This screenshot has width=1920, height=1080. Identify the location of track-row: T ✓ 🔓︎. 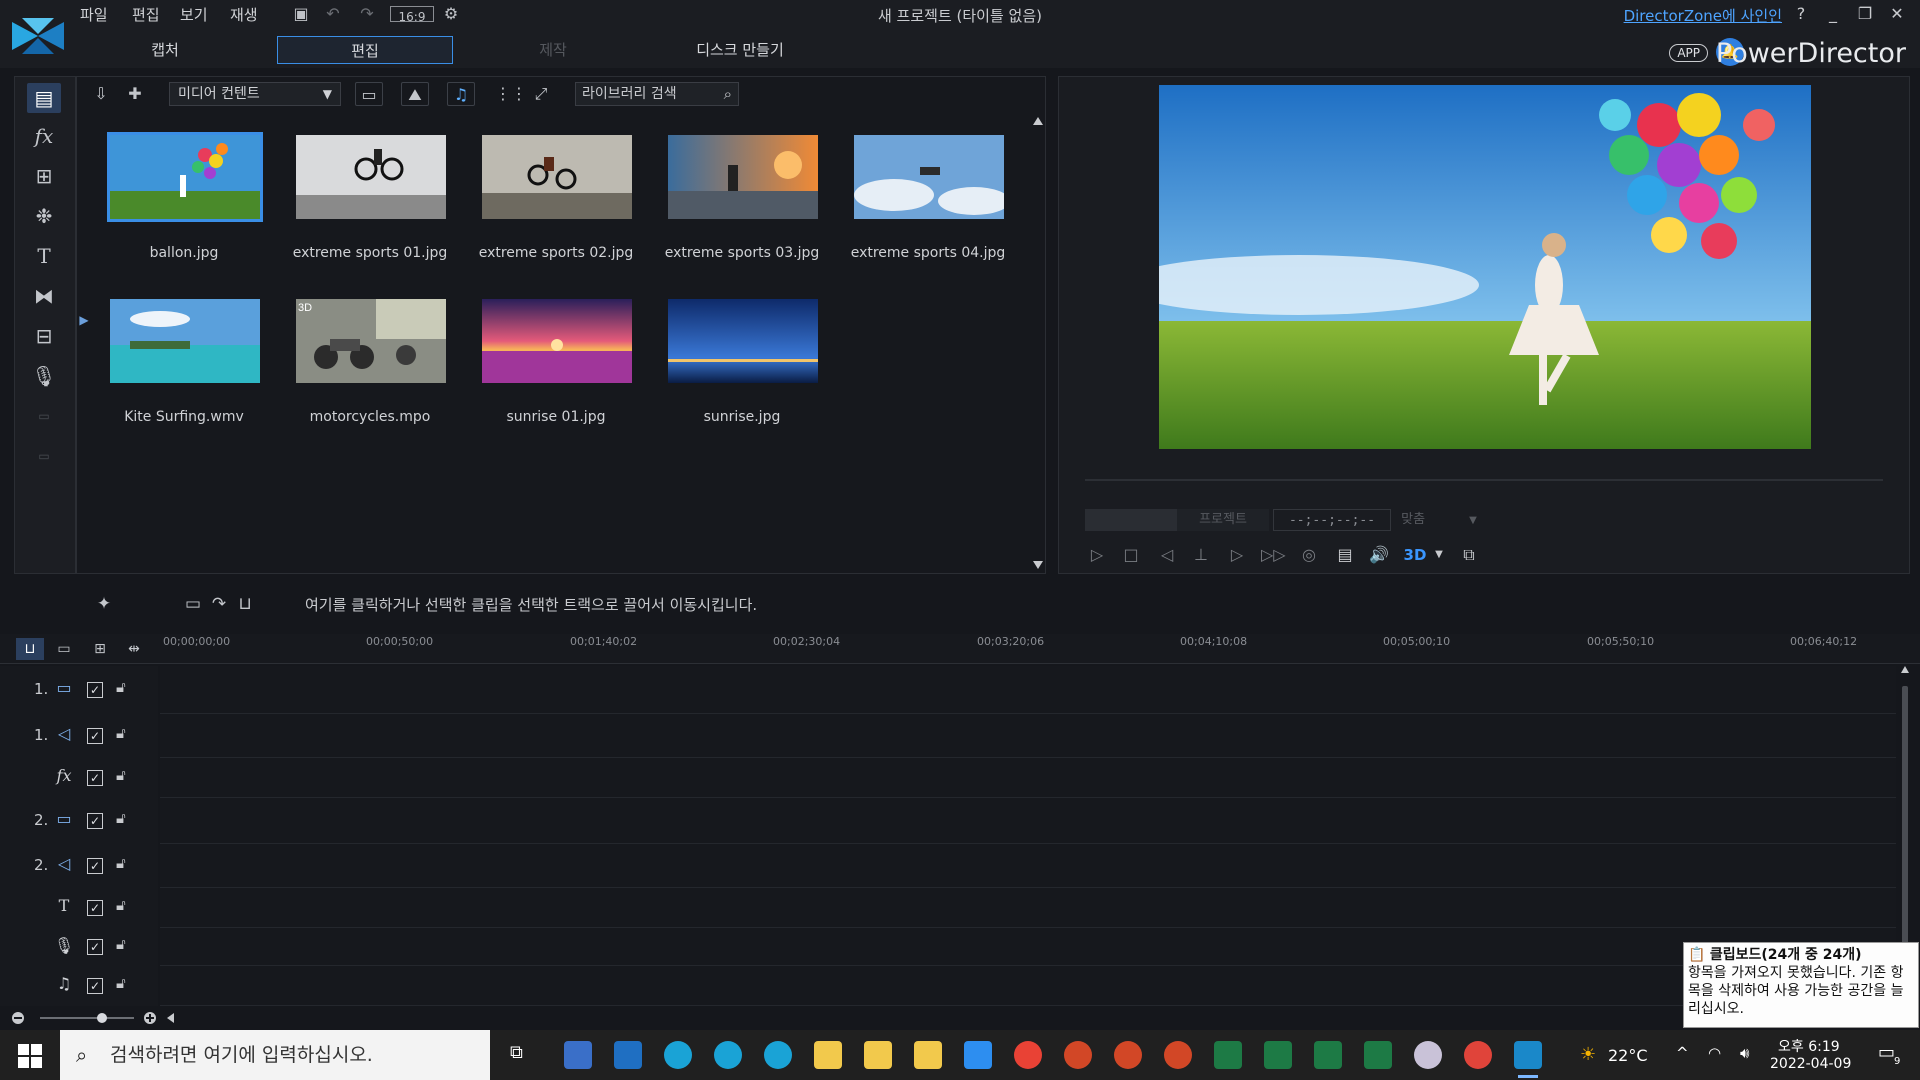
(948, 908).